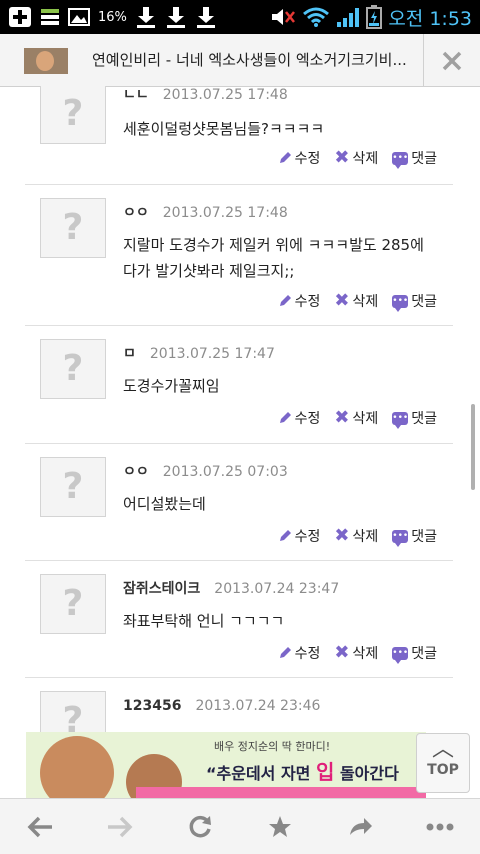 This screenshot has width=480, height=854. Describe the element at coordinates (423, 60) in the screenshot. I see `tab-divider` at that location.